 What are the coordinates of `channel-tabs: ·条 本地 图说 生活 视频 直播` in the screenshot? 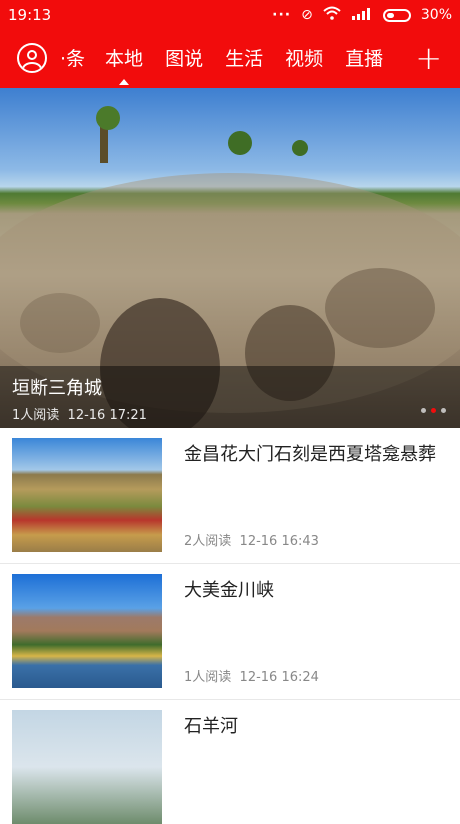 It's located at (232, 59).